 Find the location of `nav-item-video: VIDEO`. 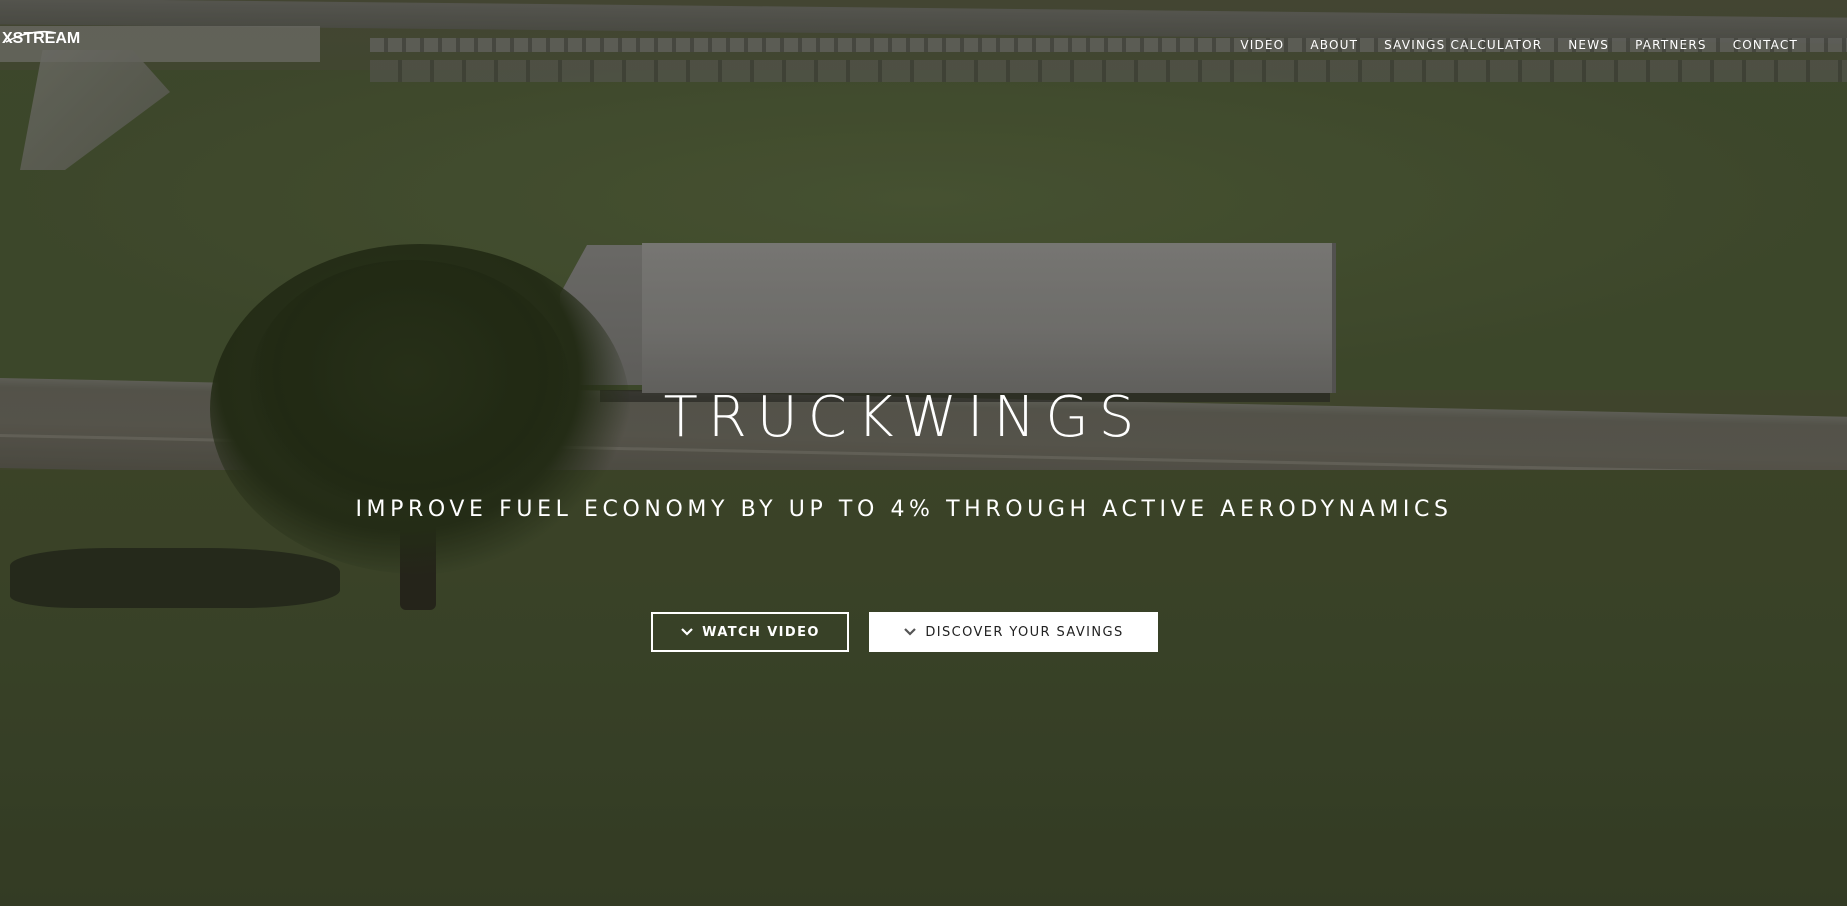

nav-item-video: VIDEO is located at coordinates (1262, 45).